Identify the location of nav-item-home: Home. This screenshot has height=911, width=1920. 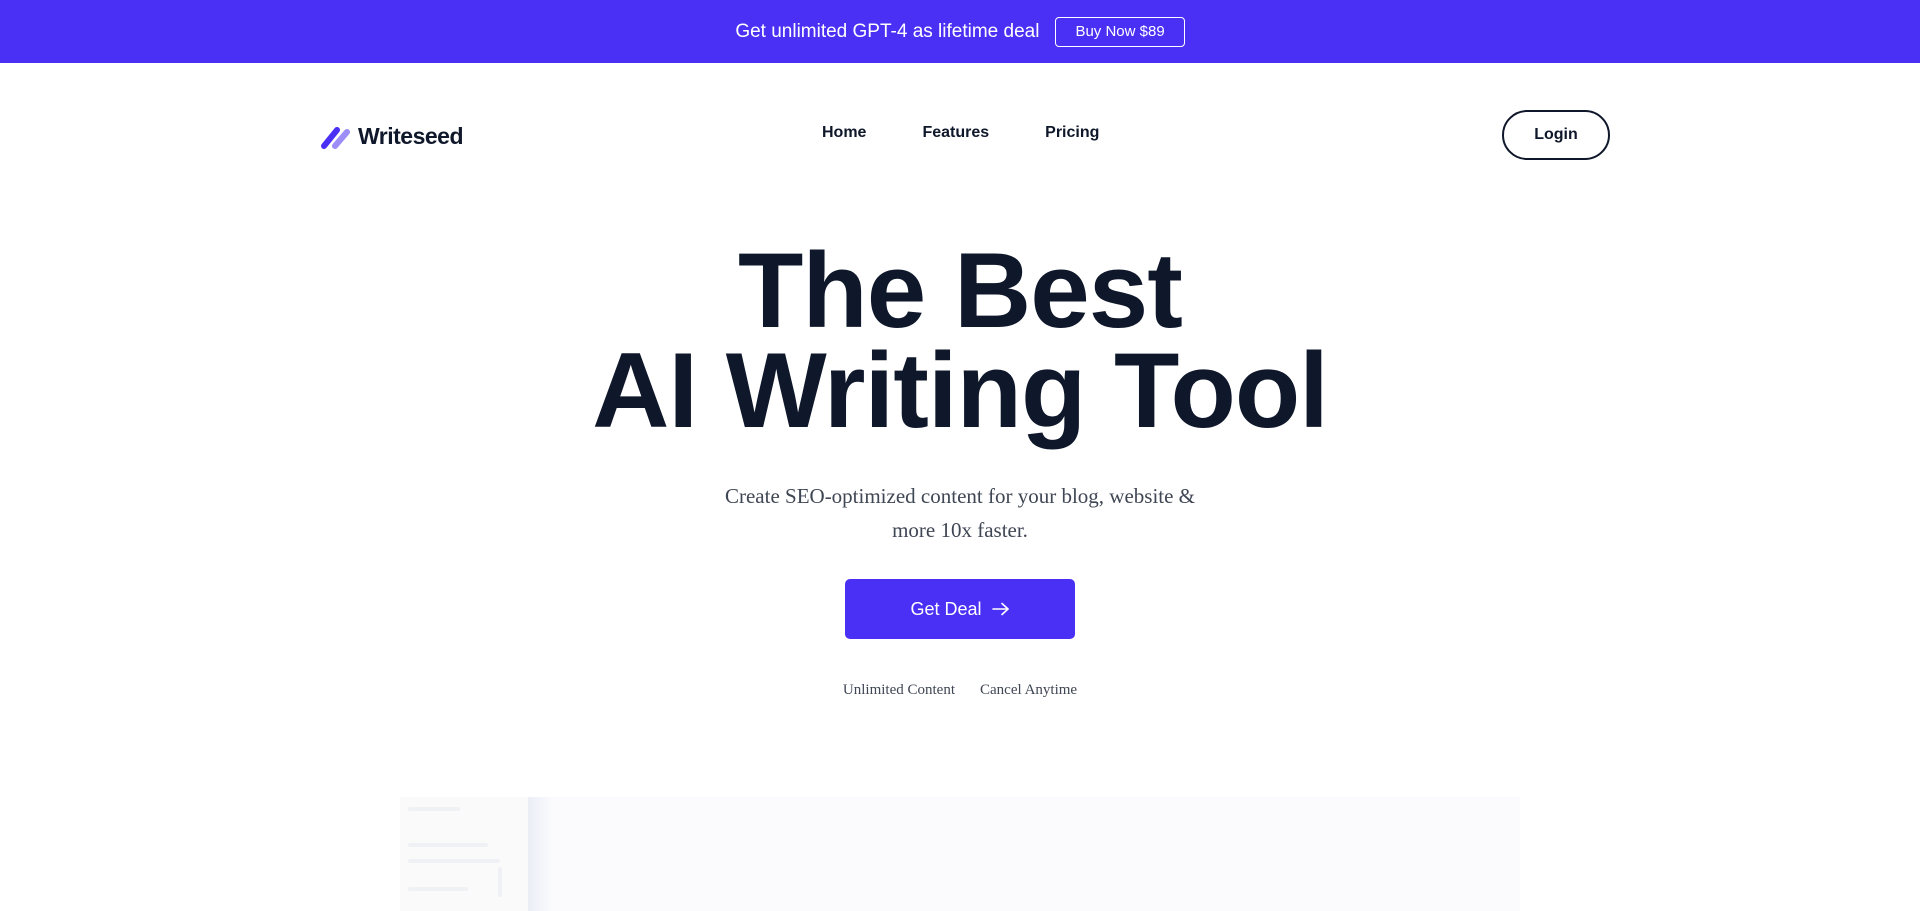
(844, 133).